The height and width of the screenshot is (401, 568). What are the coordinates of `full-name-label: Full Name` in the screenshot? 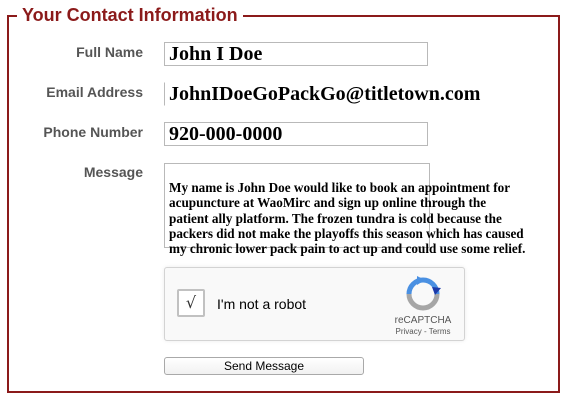 It's located at (109, 52).